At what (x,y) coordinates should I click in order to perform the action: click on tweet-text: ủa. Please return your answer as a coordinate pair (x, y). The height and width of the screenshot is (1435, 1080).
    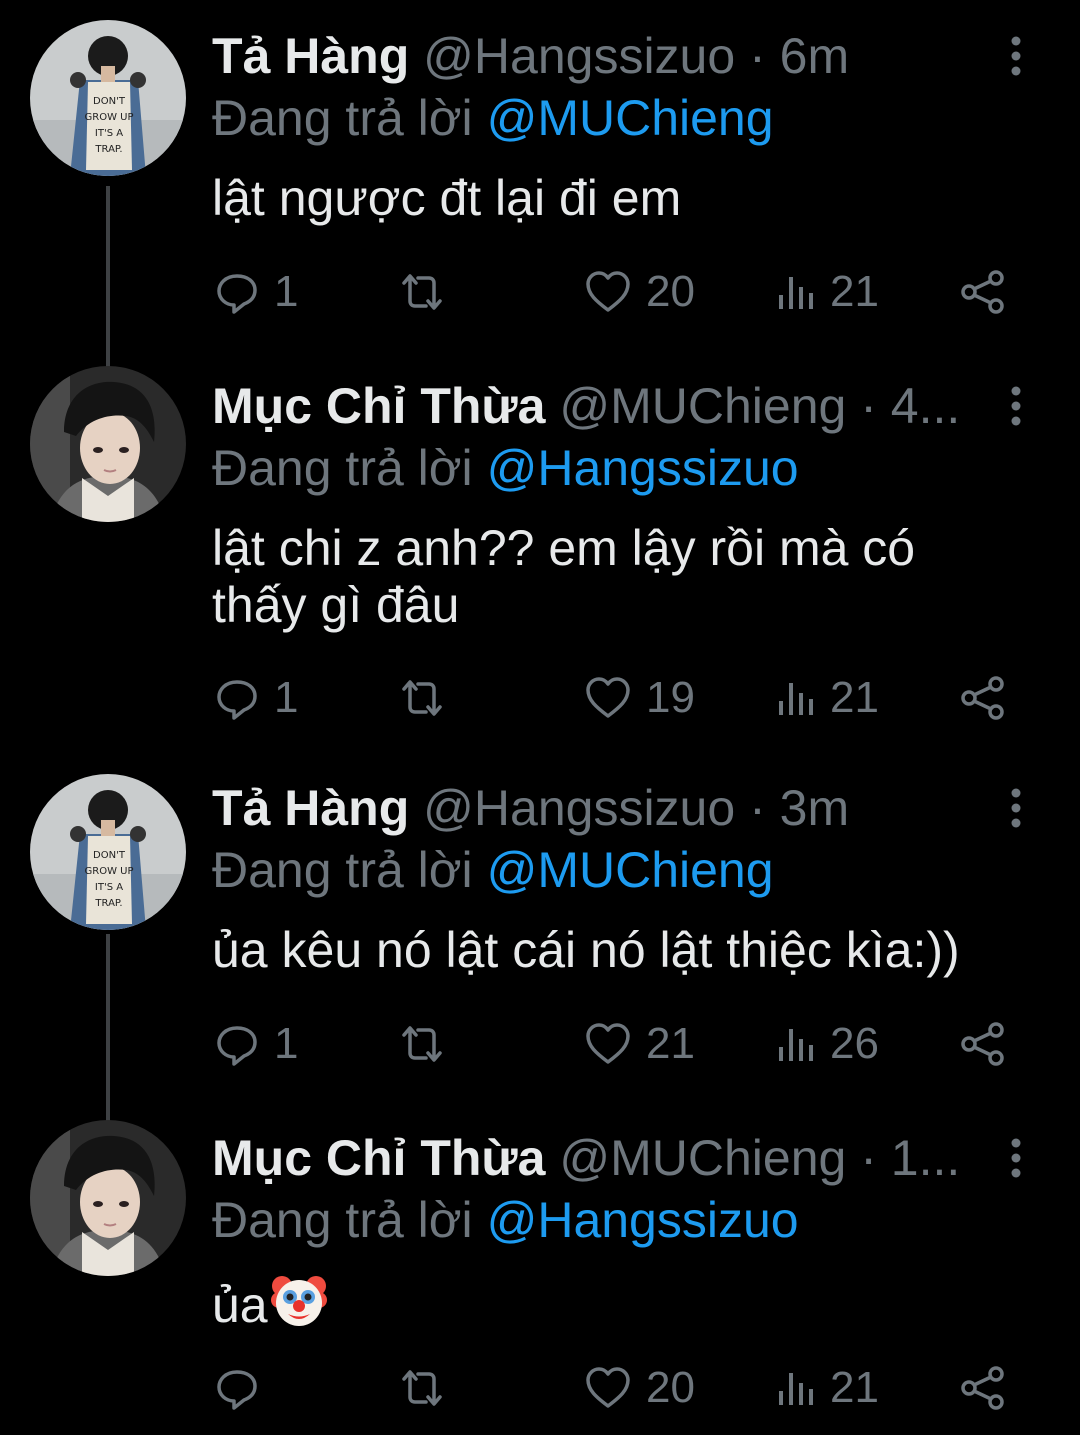
    Looking at the image, I should click on (240, 1305).